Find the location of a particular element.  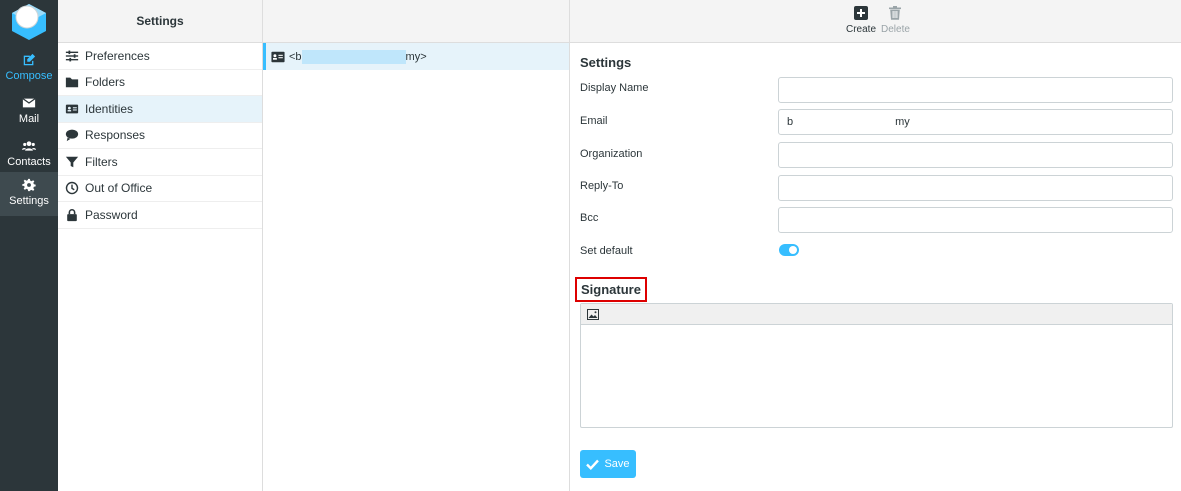

folder-icon is located at coordinates (72, 82).